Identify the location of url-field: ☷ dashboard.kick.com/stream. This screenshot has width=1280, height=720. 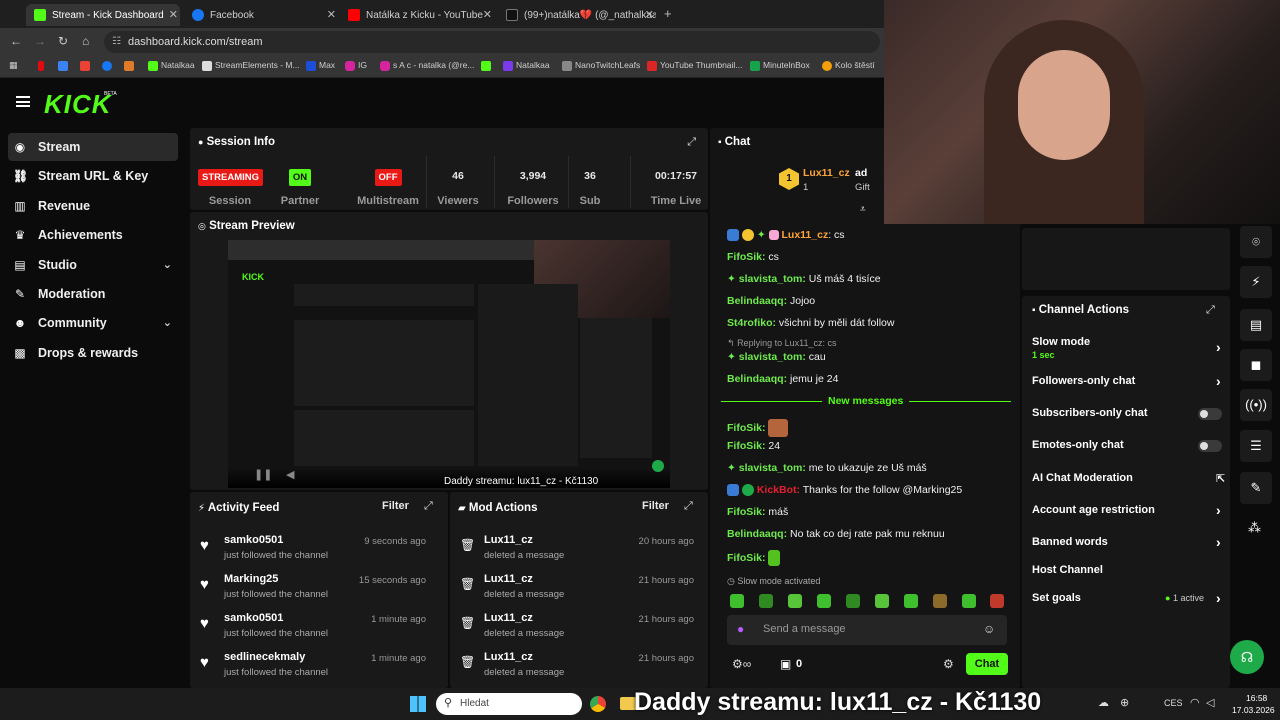
(492, 42).